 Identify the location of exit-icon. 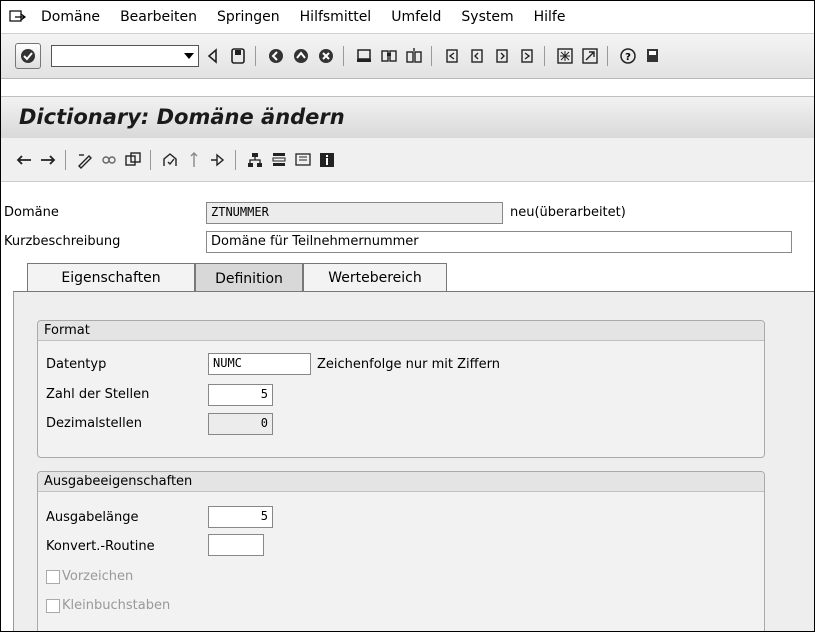
(301, 56).